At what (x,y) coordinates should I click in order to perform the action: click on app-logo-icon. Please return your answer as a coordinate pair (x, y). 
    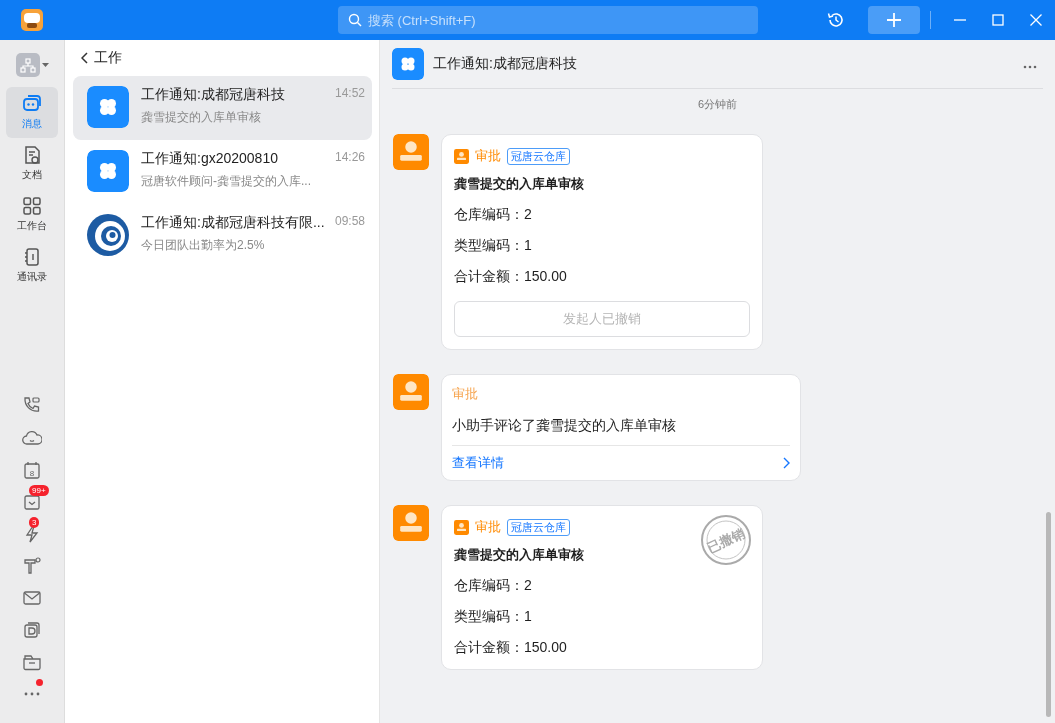
    Looking at the image, I should click on (32, 20).